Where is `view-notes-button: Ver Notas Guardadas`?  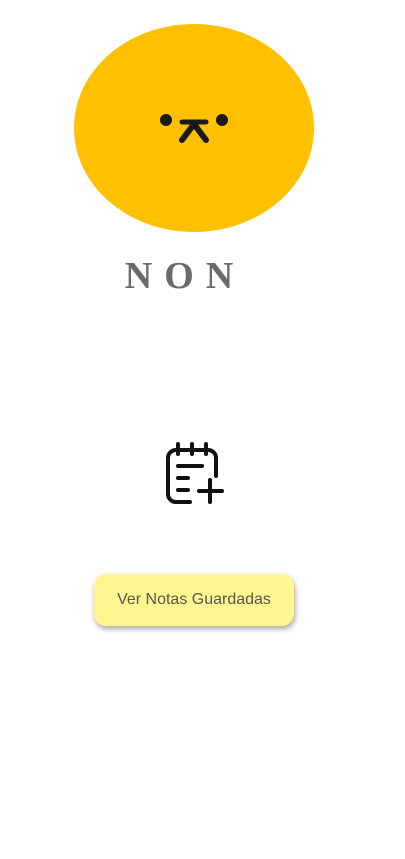
view-notes-button: Ver Notas Guardadas is located at coordinates (194, 600).